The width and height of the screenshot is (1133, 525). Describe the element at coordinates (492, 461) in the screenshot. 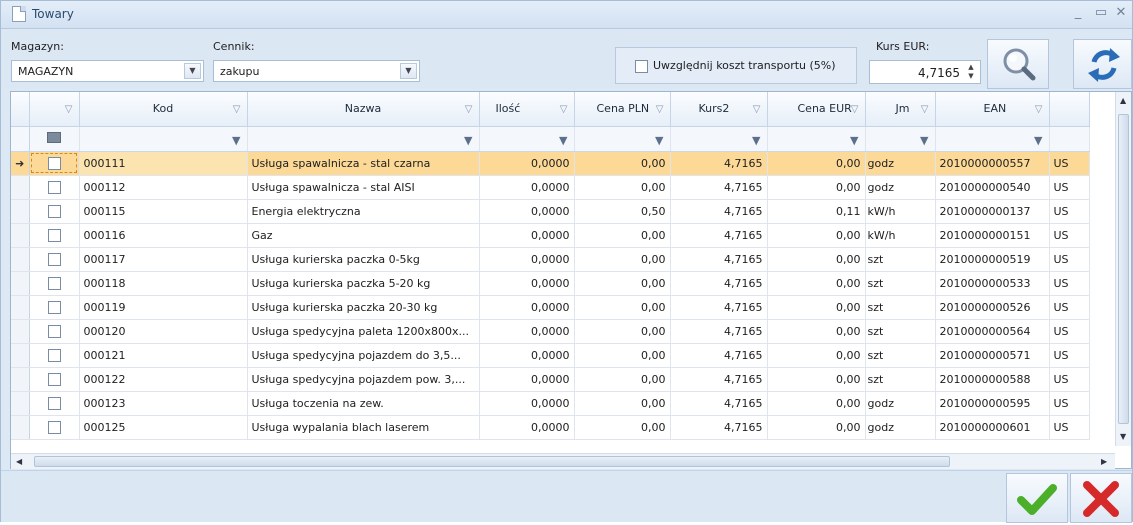

I see `horizontal-scroll-thumb` at that location.